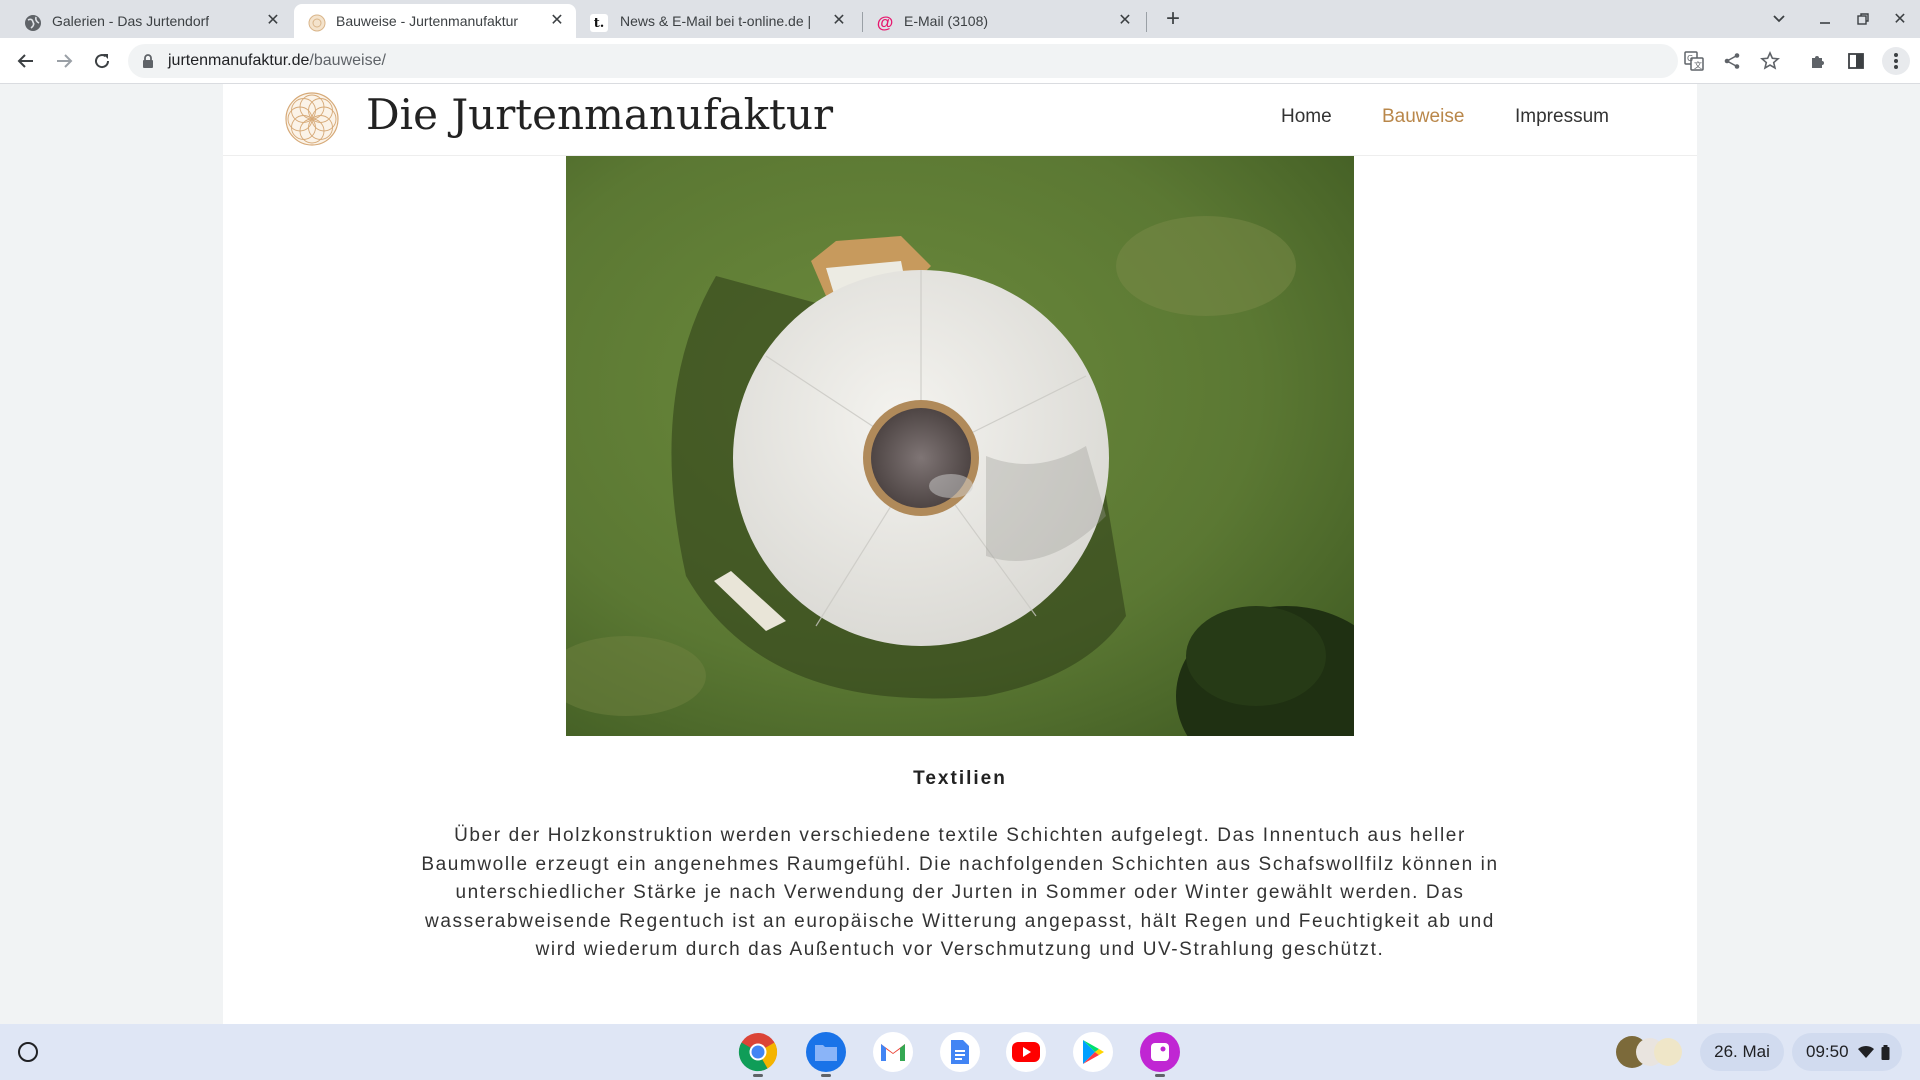 The height and width of the screenshot is (1080, 1920). What do you see at coordinates (102, 61) in the screenshot?
I see `reload-icon` at bounding box center [102, 61].